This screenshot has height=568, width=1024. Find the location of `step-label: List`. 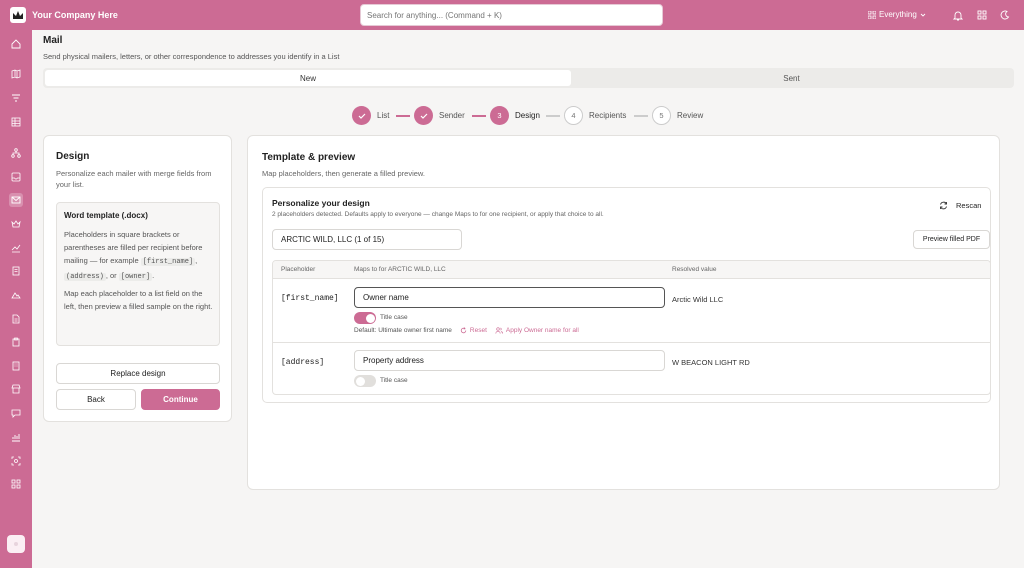

step-label: List is located at coordinates (383, 115).